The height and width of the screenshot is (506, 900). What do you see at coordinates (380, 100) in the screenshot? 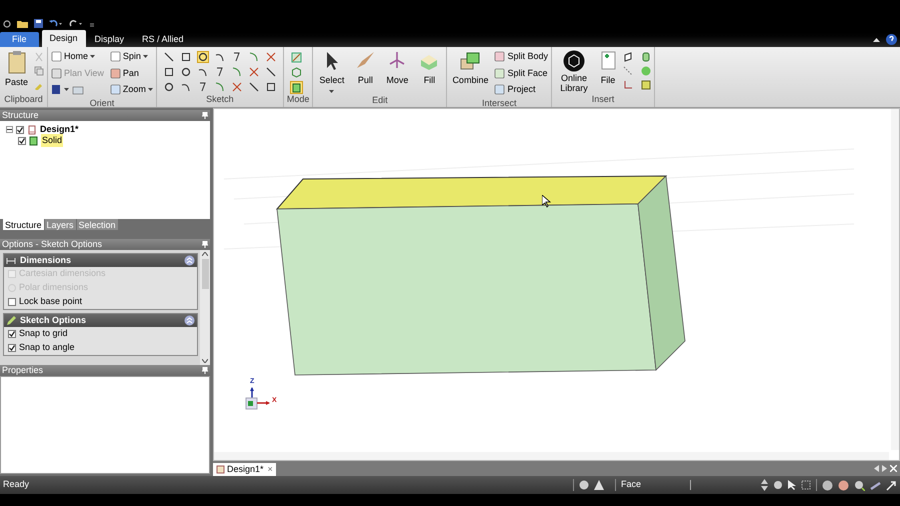
I see `group-label: Edit` at bounding box center [380, 100].